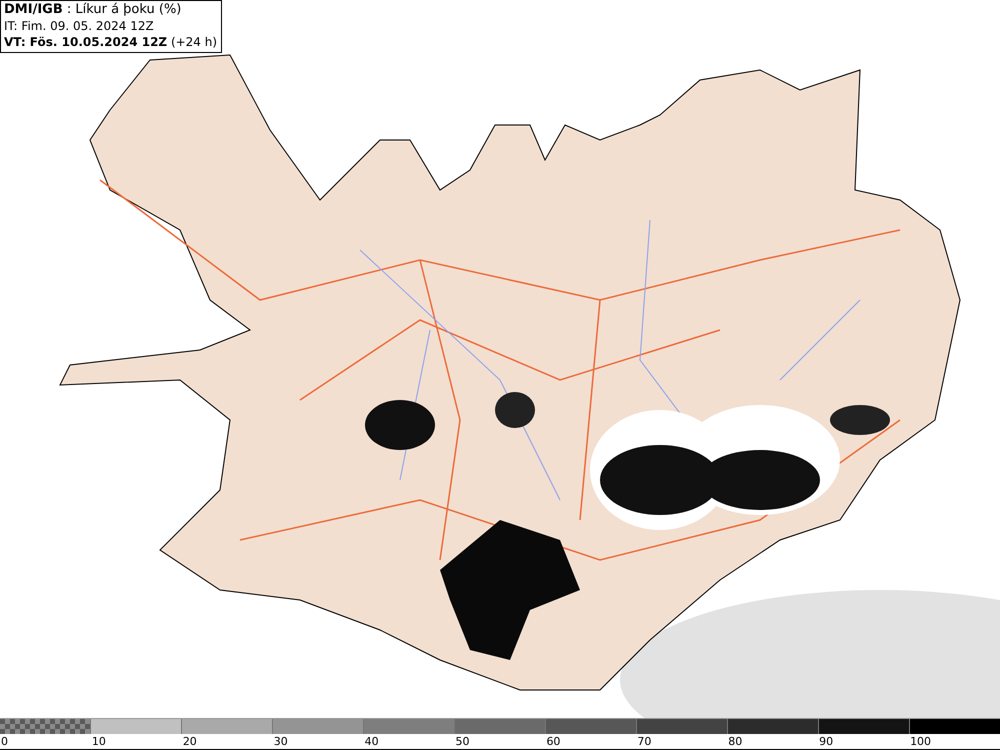  Describe the element at coordinates (463, 741) in the screenshot. I see `tick-label: 50` at that location.